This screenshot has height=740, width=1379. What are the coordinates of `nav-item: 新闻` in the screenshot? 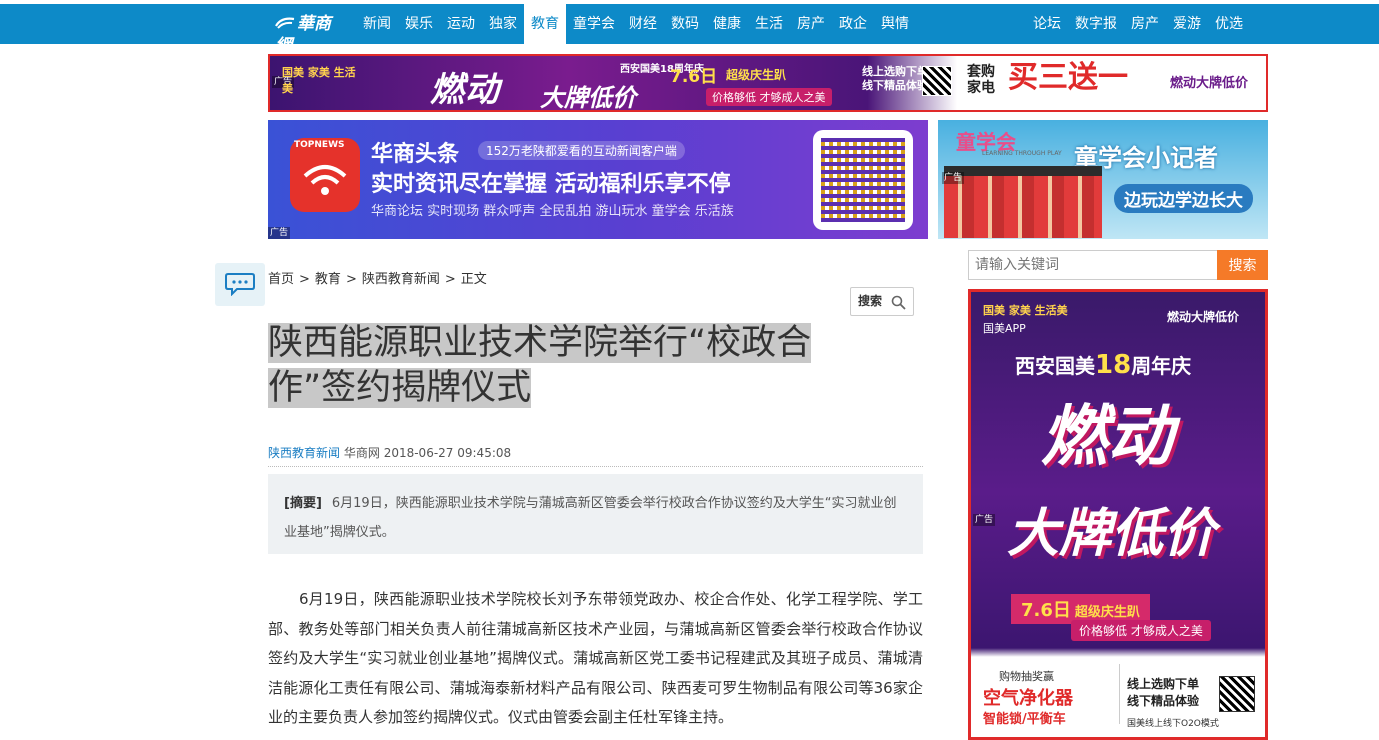 It's located at (377, 24).